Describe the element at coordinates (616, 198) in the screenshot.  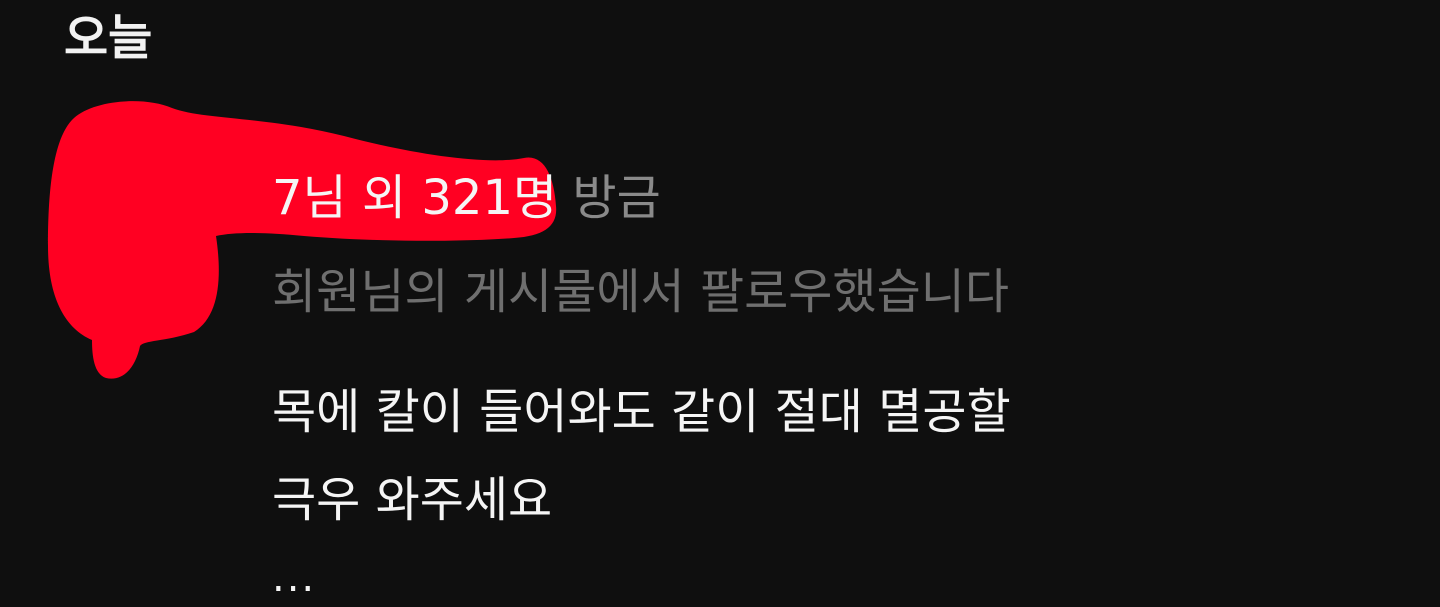
I see `timestamp: 방금` at that location.